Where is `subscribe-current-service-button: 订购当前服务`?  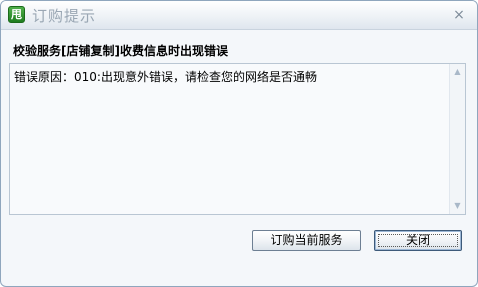 subscribe-current-service-button: 订购当前服务 is located at coordinates (306, 240).